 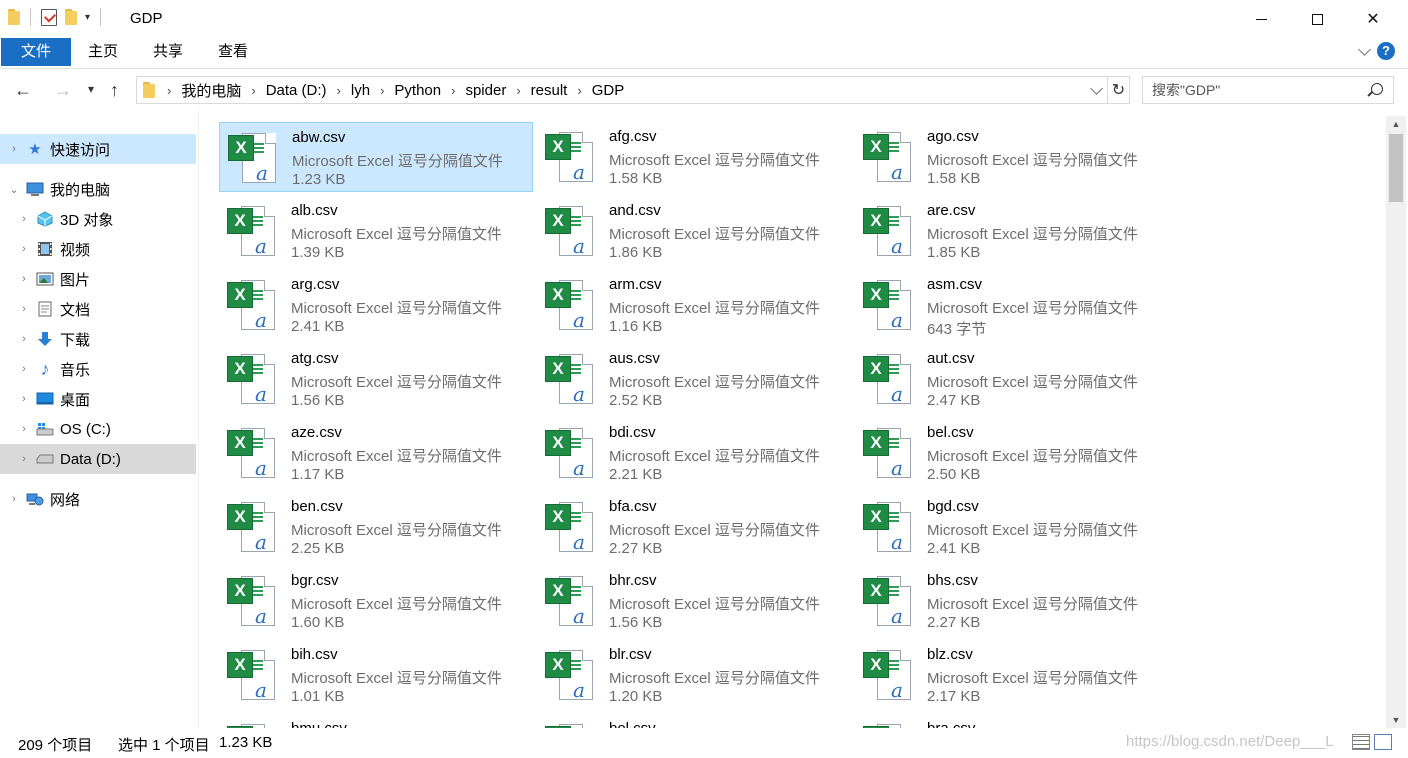 I want to click on tab-share: 共享, so click(x=168, y=52).